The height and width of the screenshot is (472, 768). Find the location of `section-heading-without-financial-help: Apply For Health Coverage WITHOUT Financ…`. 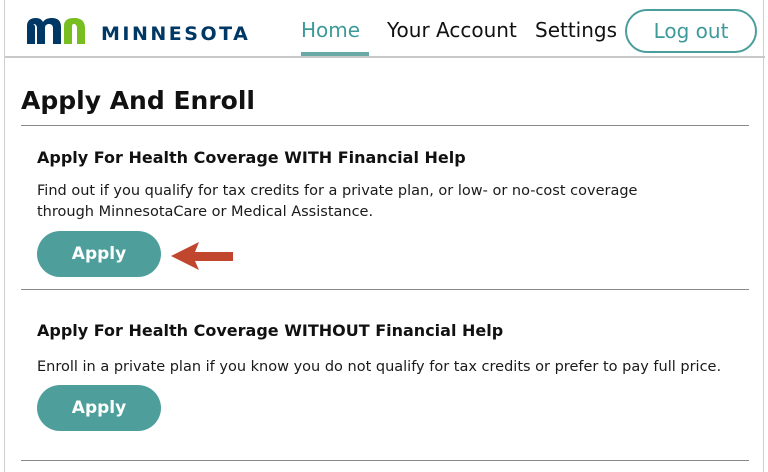

section-heading-without-financial-help: Apply For Health Coverage WITHOUT Financ… is located at coordinates (270, 330).